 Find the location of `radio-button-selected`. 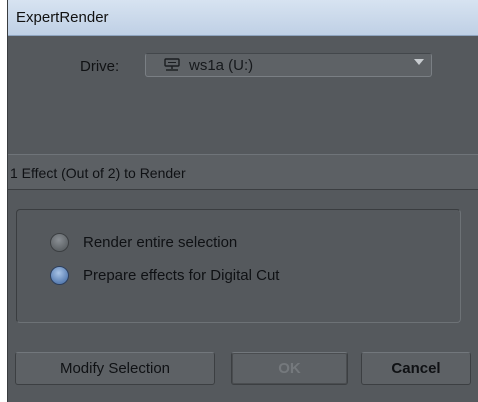

radio-button-selected is located at coordinates (59, 275).